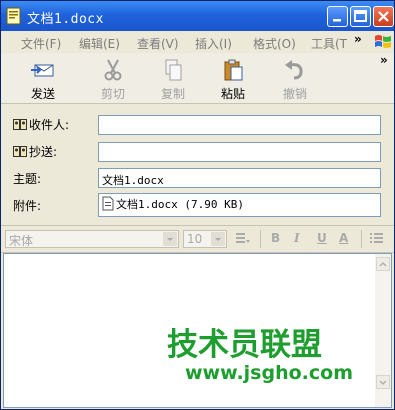 Image resolution: width=395 pixels, height=410 pixels. What do you see at coordinates (49, 125) in the screenshot?
I see `to-label: 收件人:` at bounding box center [49, 125].